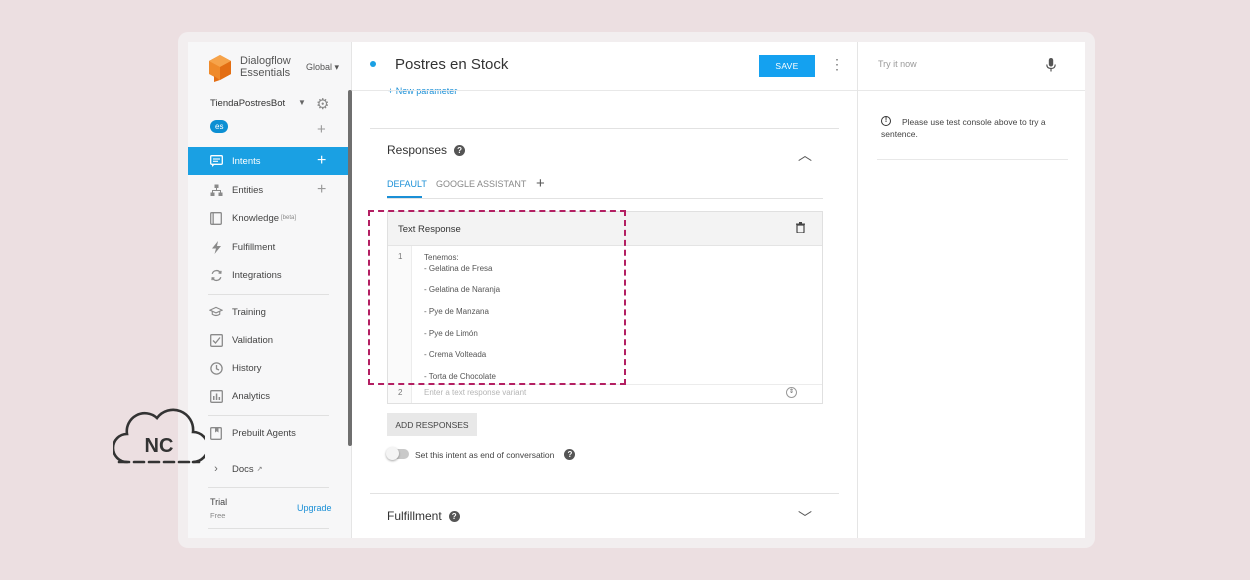 The image size is (1250, 580). I want to click on sidebar-item-training: Training, so click(268, 312).